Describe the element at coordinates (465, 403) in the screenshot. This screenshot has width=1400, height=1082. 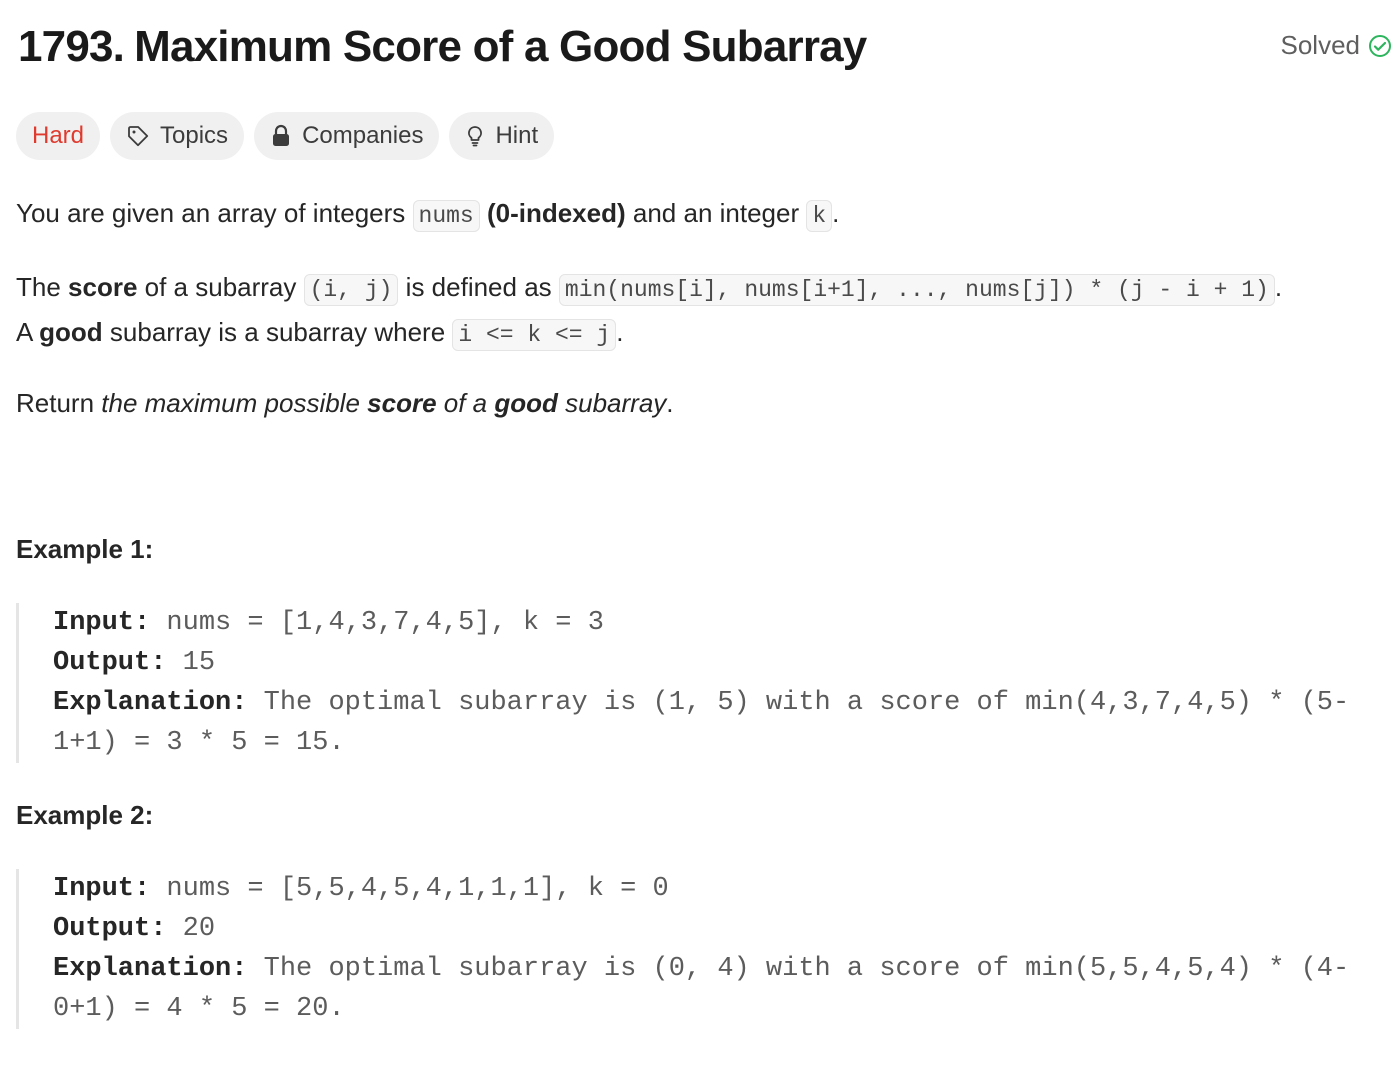
I see `italic-text: of a` at that location.